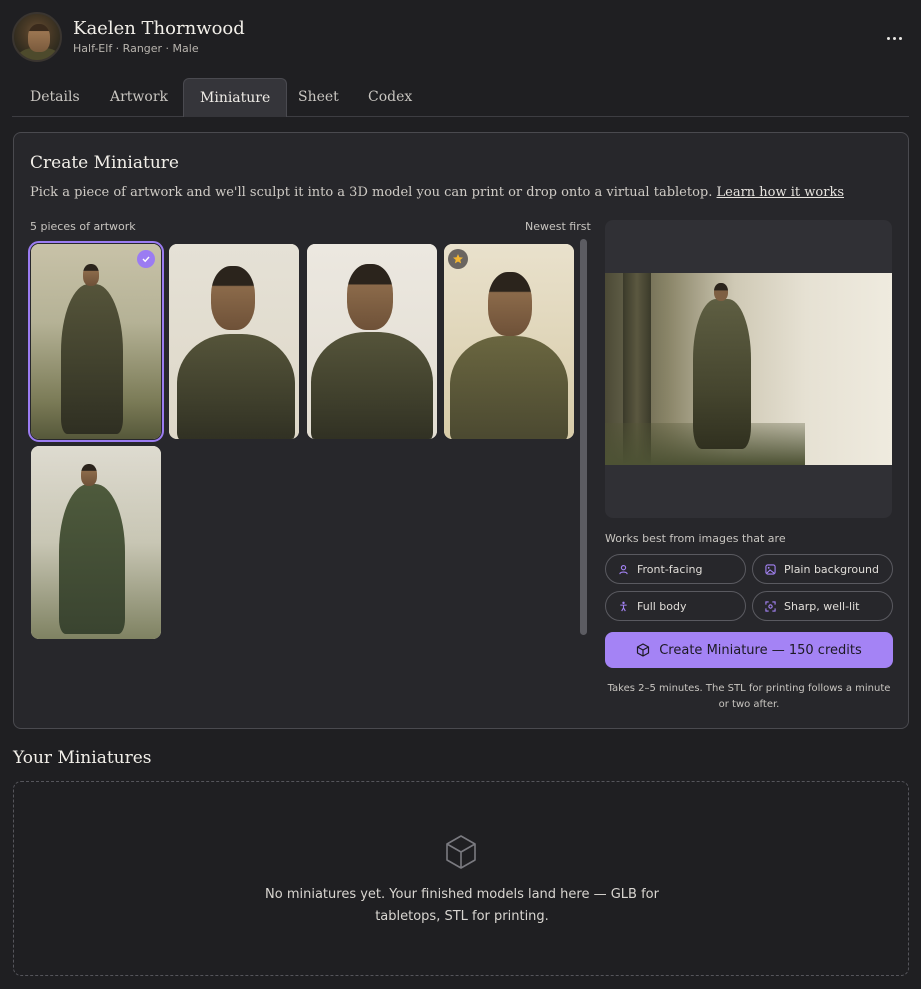 Image resolution: width=921 pixels, height=989 pixels. I want to click on sort-dropdown: Newest first, so click(558, 226).